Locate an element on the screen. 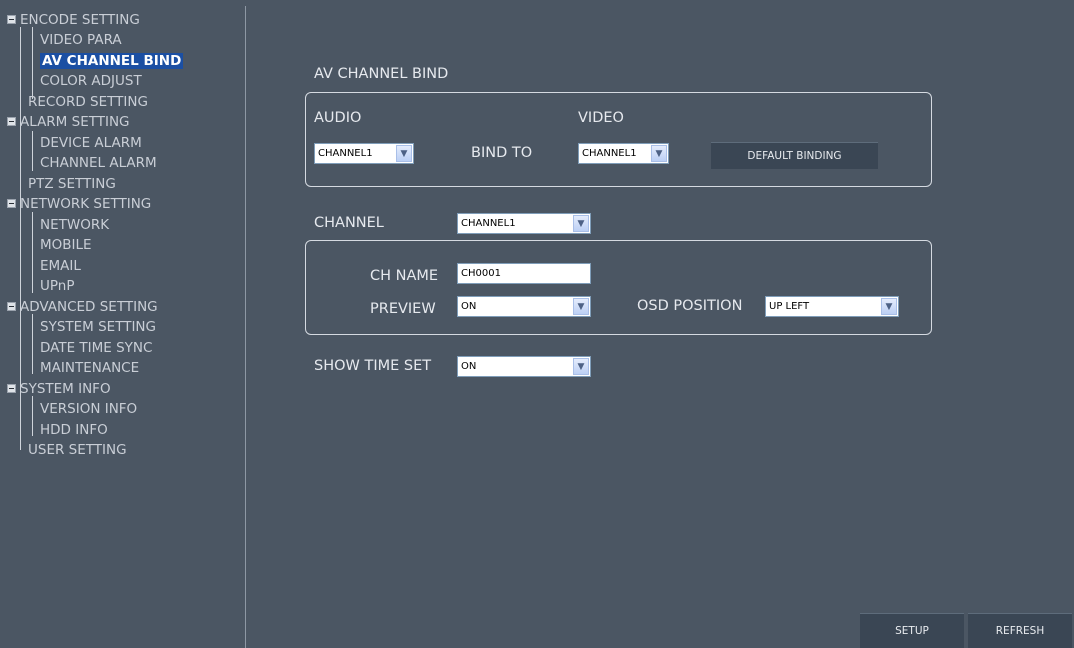 The height and width of the screenshot is (648, 1074). preview-label: PREVIEW is located at coordinates (403, 309).